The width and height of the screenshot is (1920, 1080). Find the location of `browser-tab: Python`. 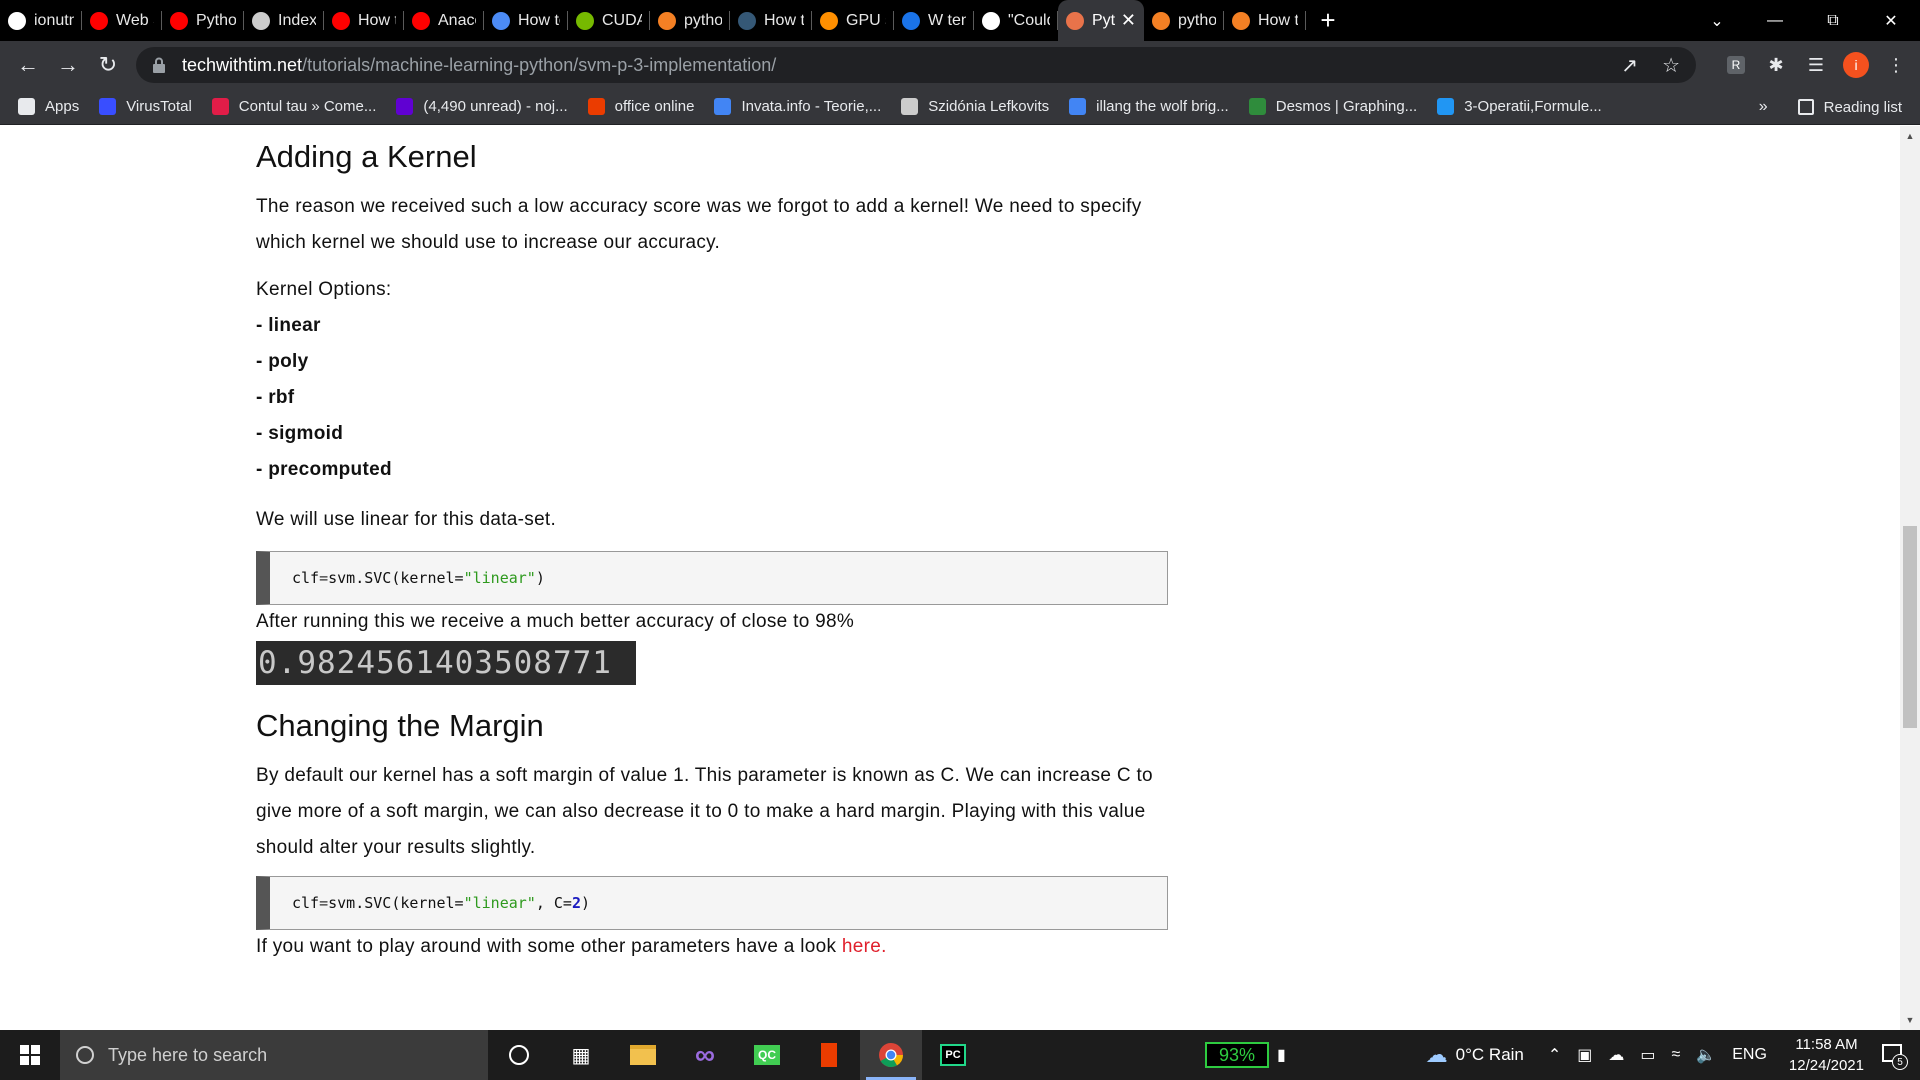

browser-tab: Python is located at coordinates (203, 20).